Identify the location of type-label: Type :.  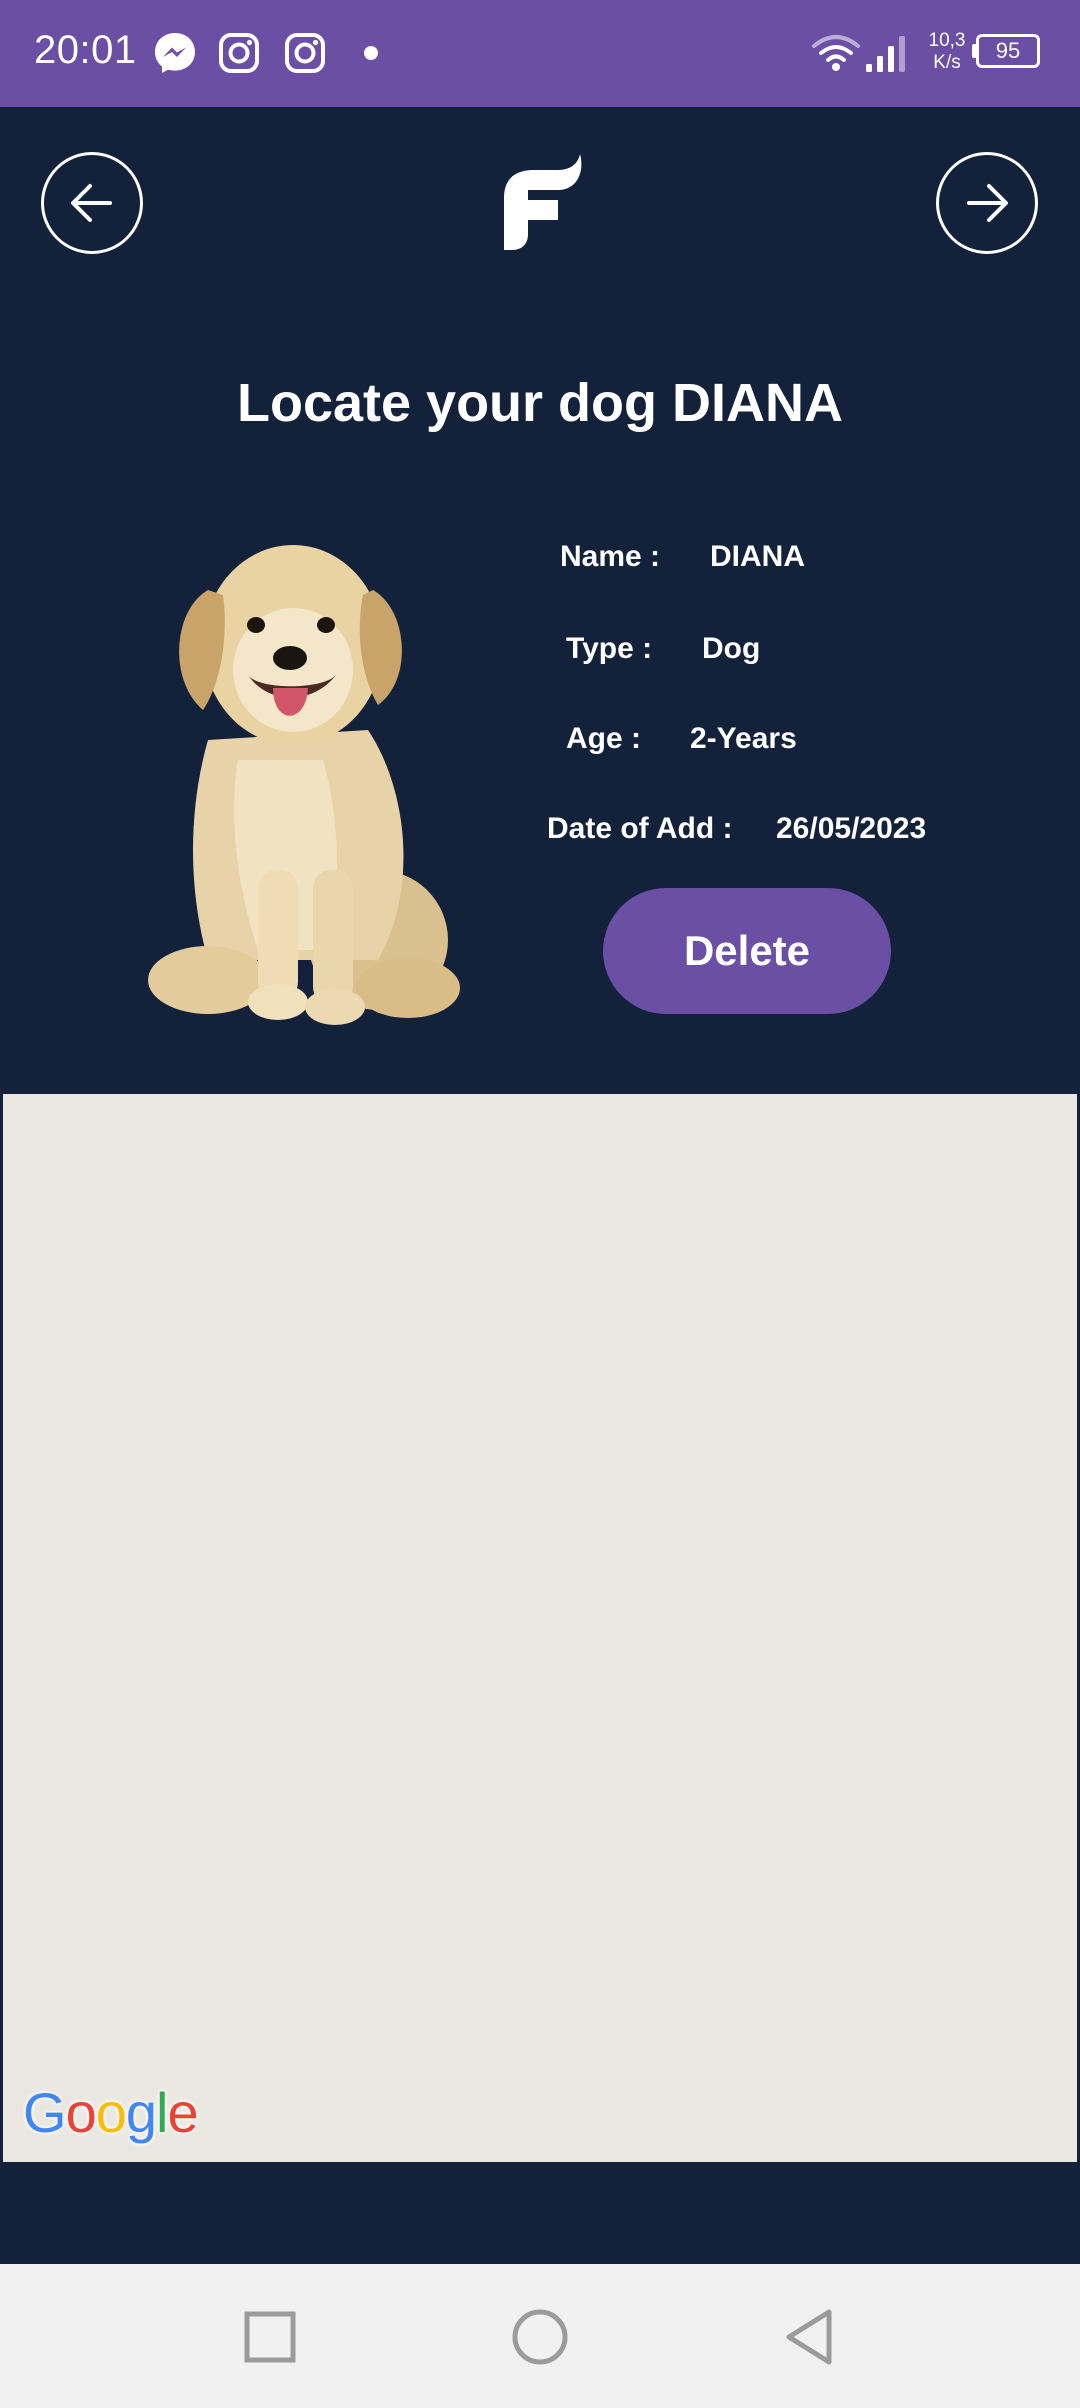
(609, 648).